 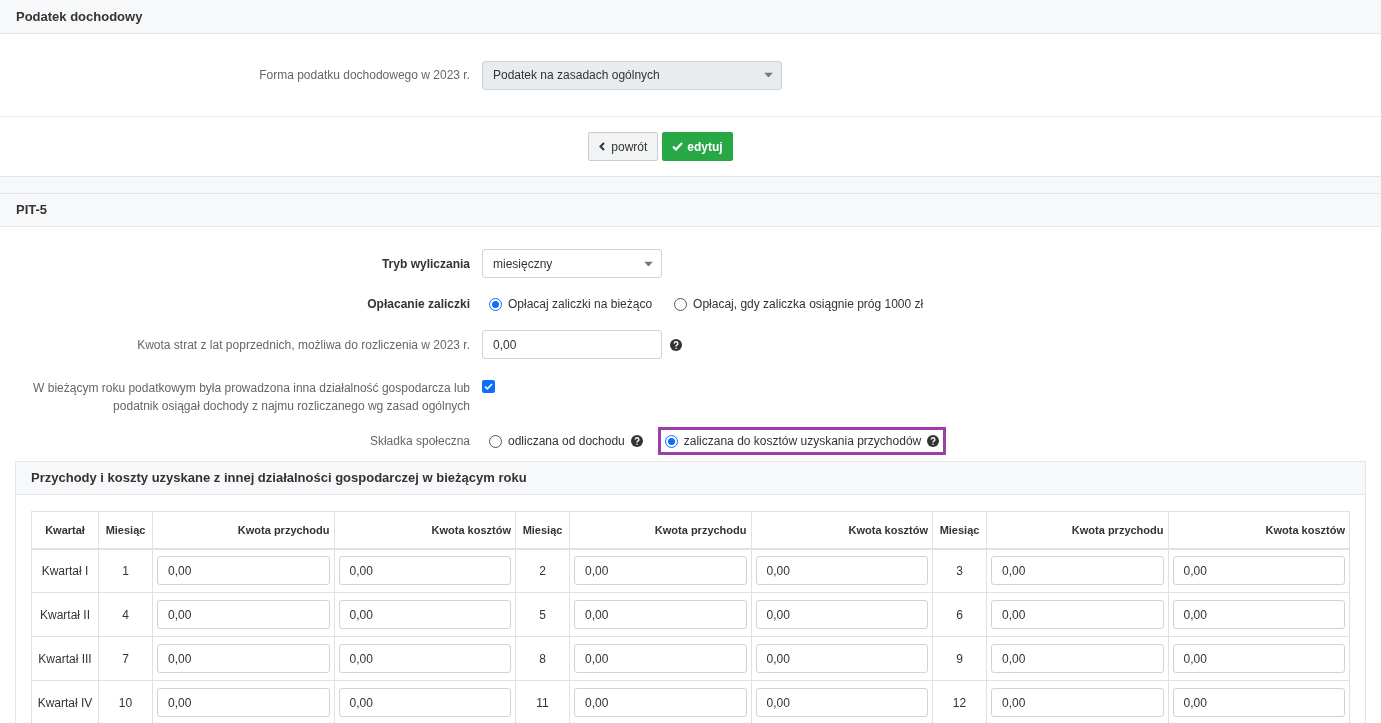 I want to click on radio-option: Opłacaj zaliczki na bieżąco, so click(x=571, y=304).